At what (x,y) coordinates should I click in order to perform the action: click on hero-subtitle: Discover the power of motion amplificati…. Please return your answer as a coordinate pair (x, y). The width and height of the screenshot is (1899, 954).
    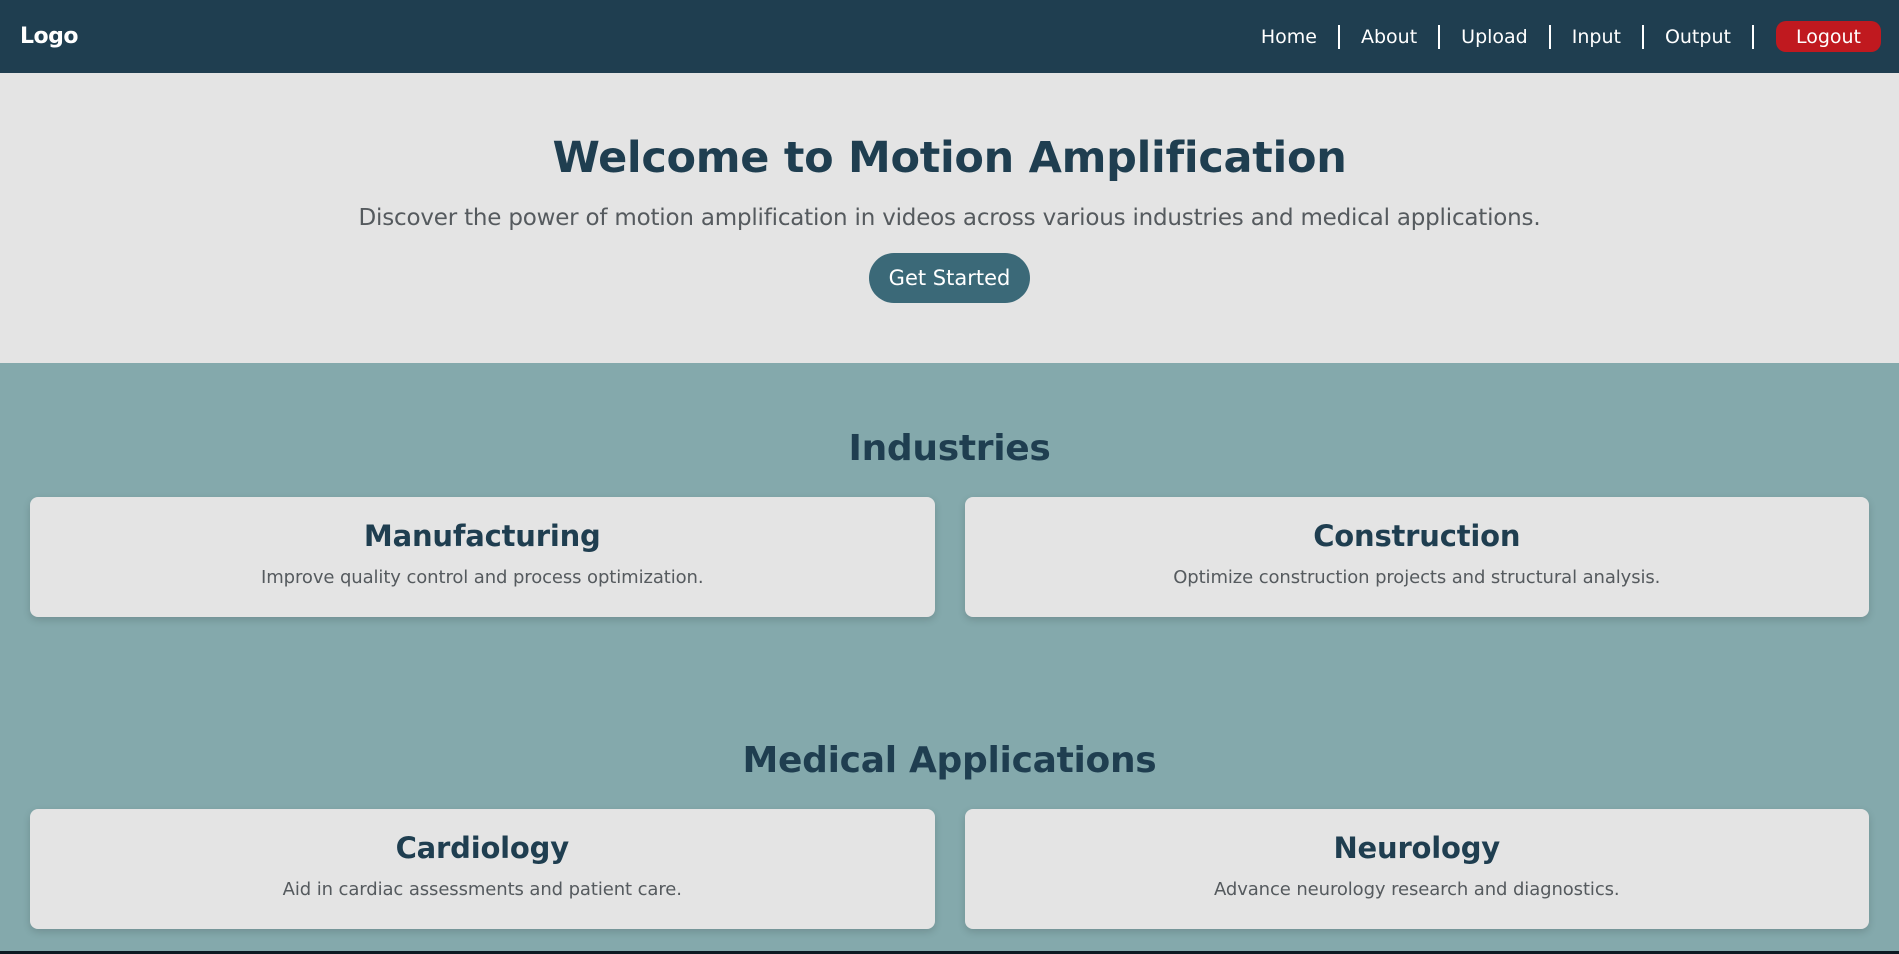
    Looking at the image, I should click on (949, 218).